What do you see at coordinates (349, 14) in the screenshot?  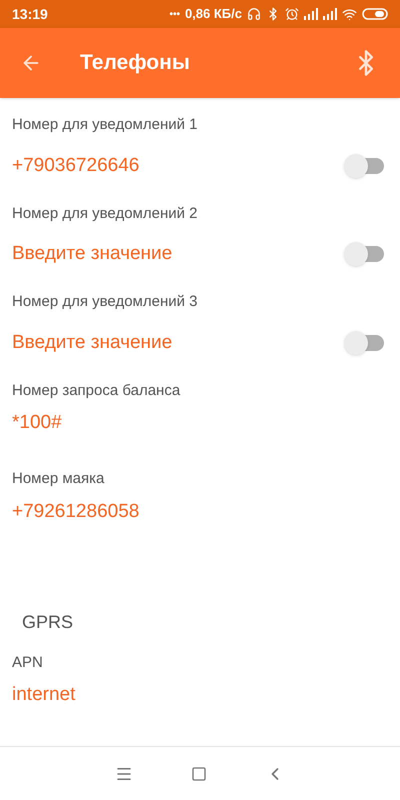 I see `wifi-icon` at bounding box center [349, 14].